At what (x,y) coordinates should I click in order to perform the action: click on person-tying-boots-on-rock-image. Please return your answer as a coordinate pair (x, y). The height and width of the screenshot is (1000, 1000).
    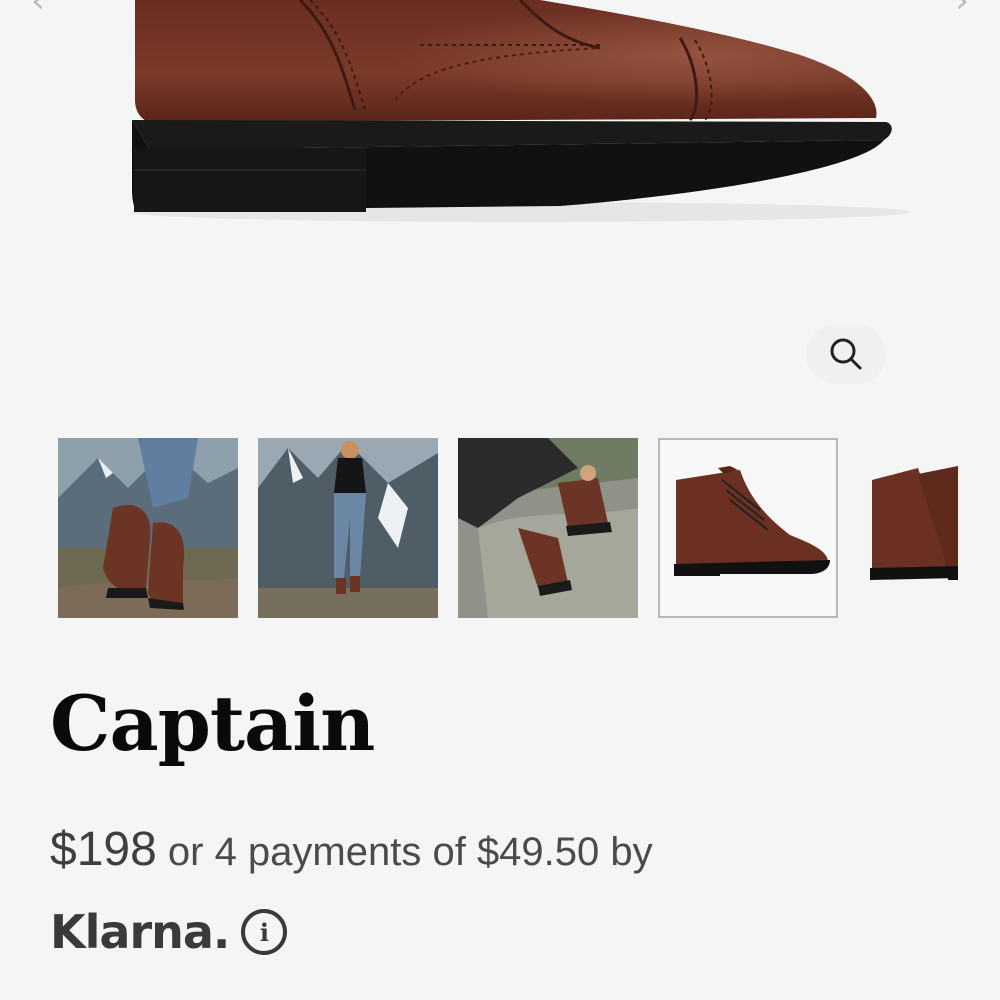
    Looking at the image, I should click on (548, 528).